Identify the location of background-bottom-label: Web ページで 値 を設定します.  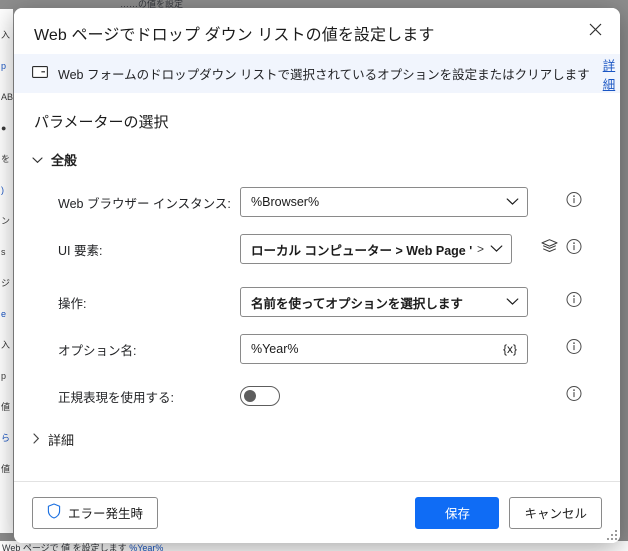
(64, 547).